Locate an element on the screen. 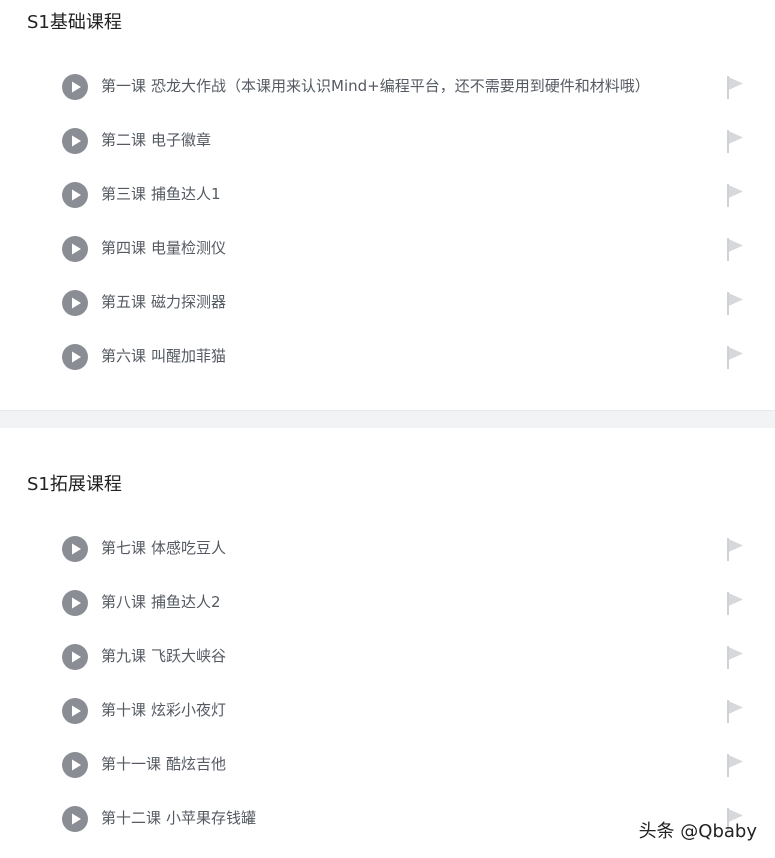  section-divider is located at coordinates (387, 419).